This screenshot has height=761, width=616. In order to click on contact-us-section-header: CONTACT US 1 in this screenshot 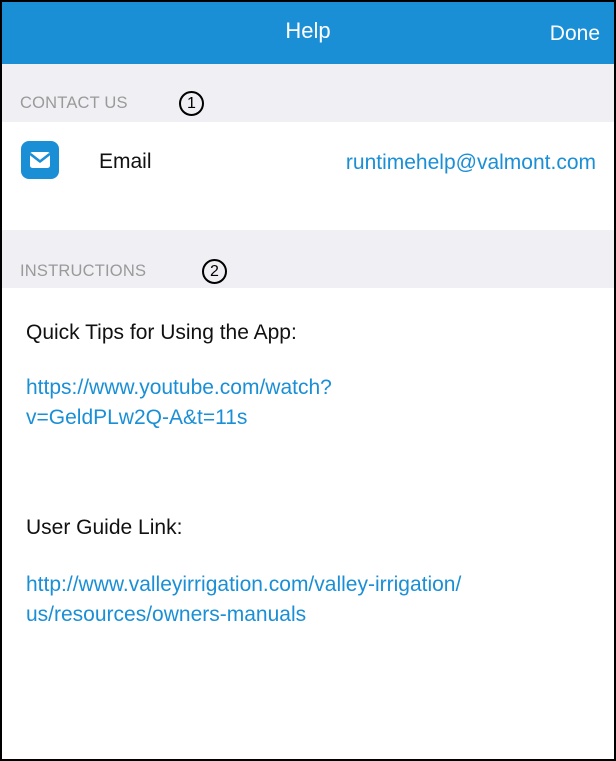, I will do `click(308, 93)`.